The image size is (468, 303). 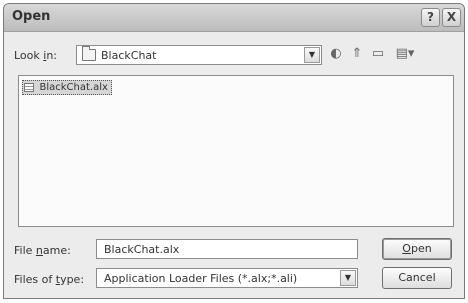 I want to click on look-in-dropdown: BlackChat ▼, so click(x=199, y=55).